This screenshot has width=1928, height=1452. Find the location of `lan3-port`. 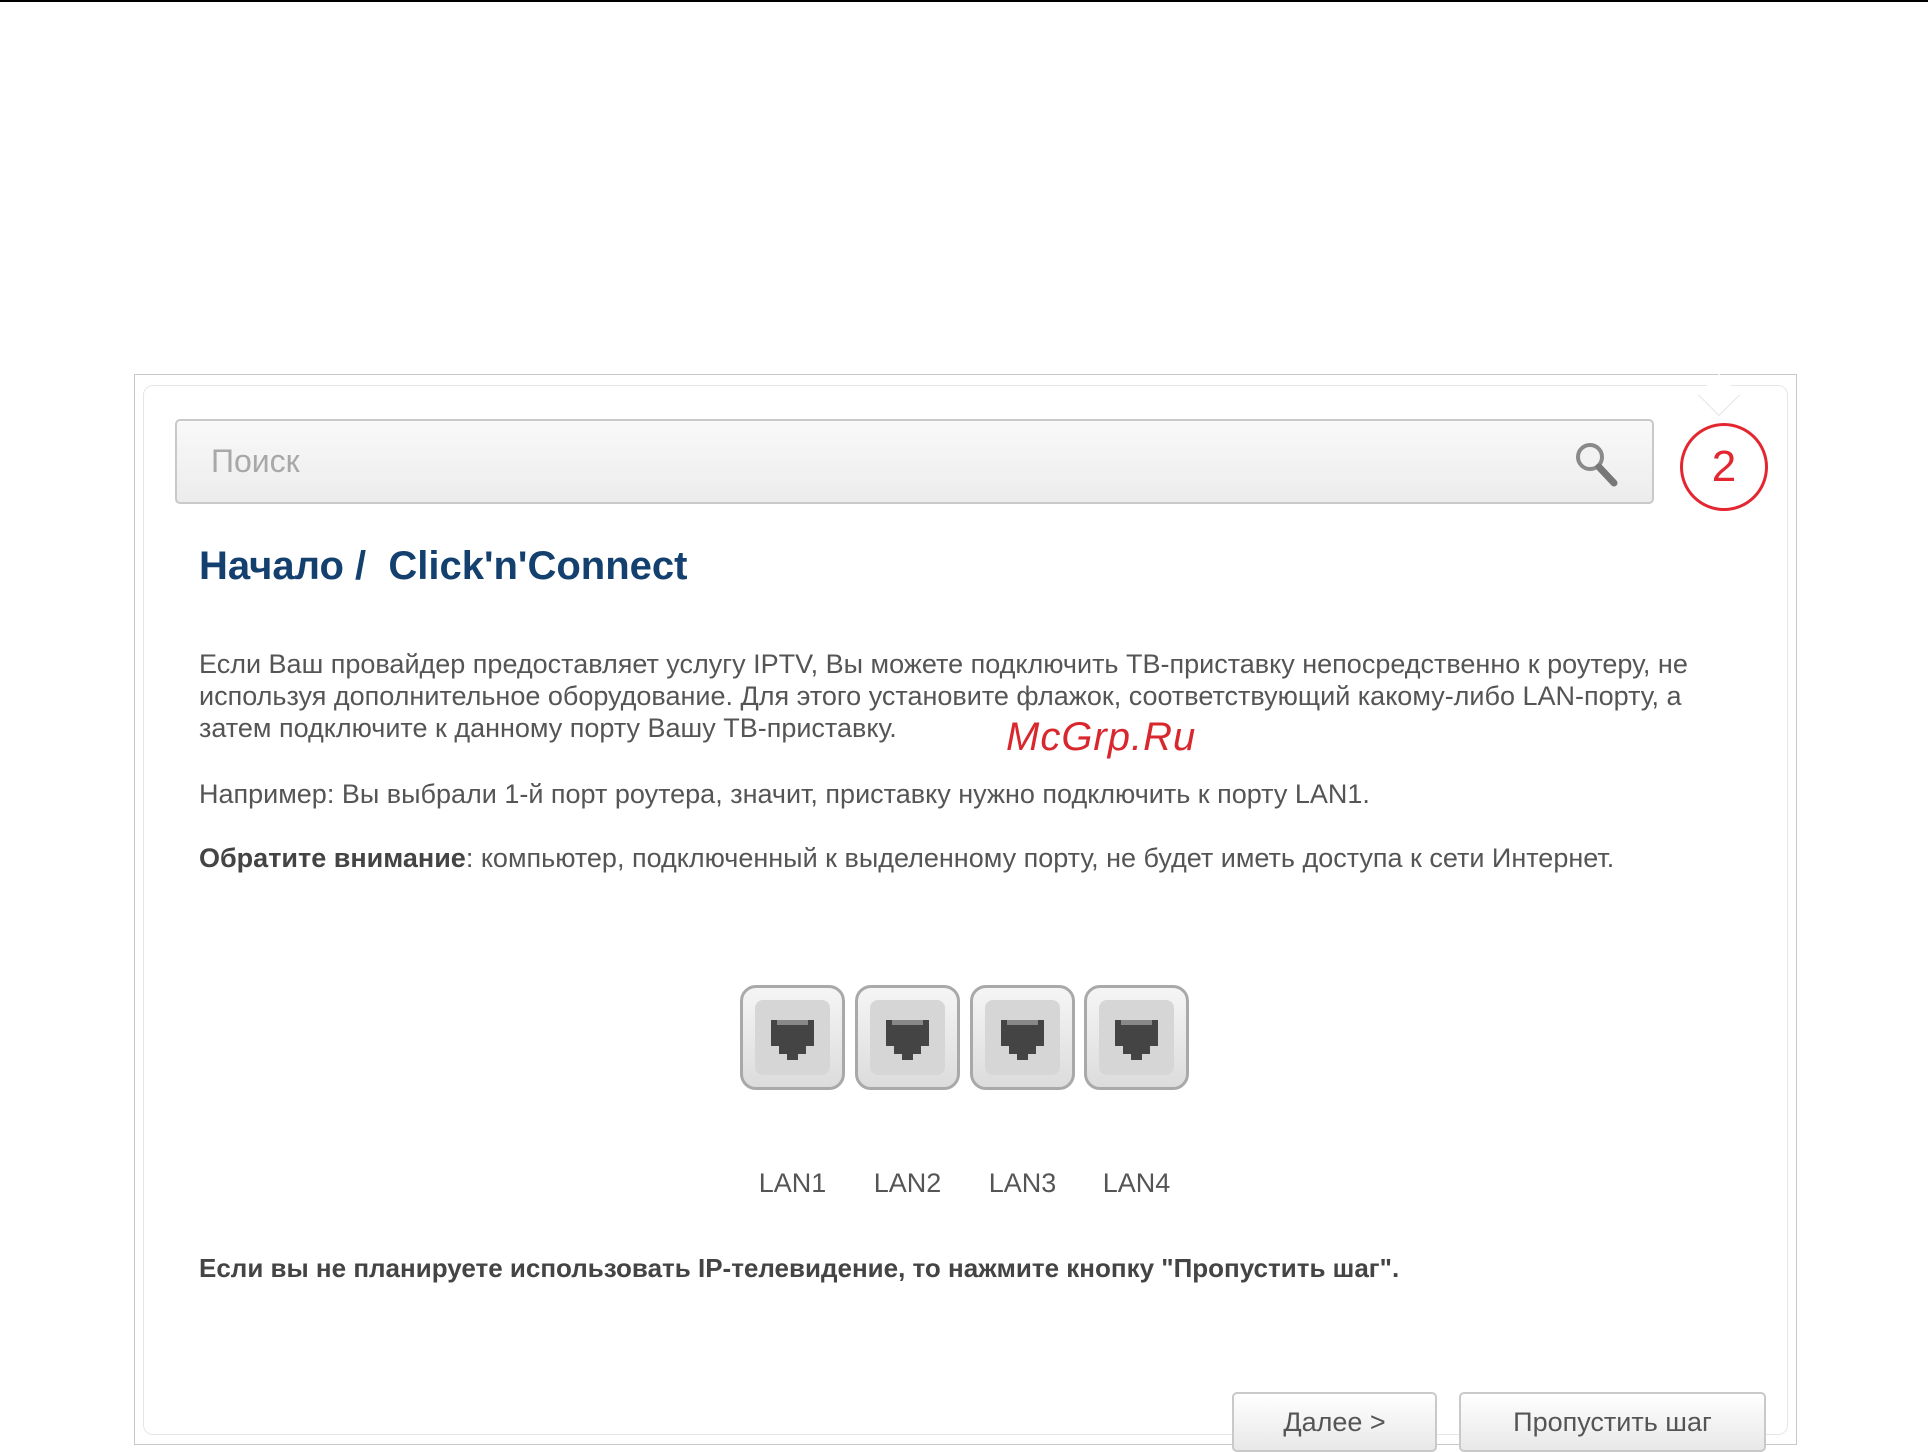

lan3-port is located at coordinates (1022, 1037).